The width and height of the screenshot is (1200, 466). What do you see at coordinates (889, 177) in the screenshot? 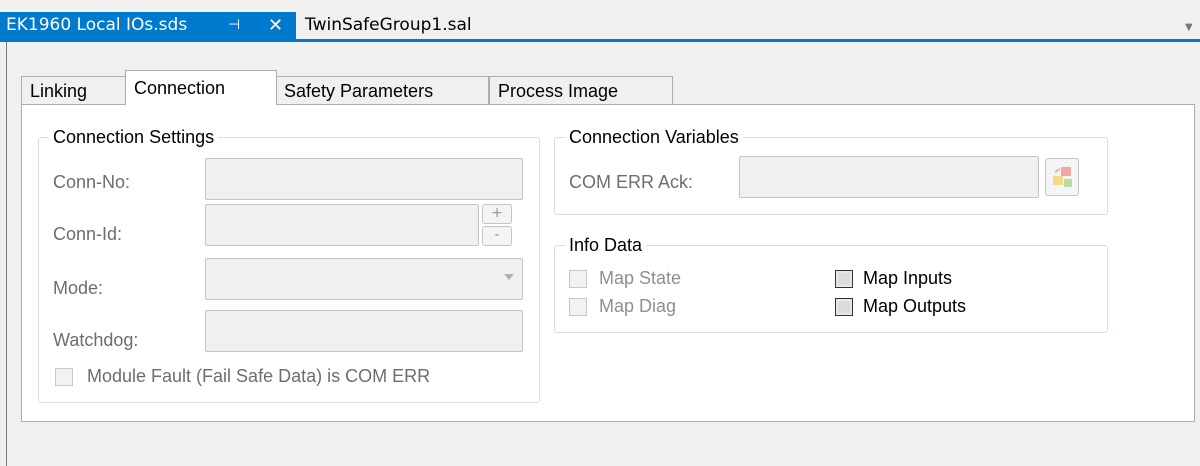
I see `com-err-ack-field` at bounding box center [889, 177].